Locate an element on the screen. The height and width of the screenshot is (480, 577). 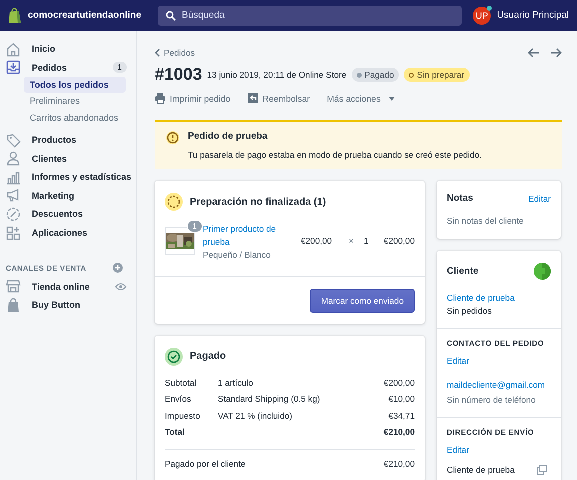
customer-avatar-icon is located at coordinates (542, 271).